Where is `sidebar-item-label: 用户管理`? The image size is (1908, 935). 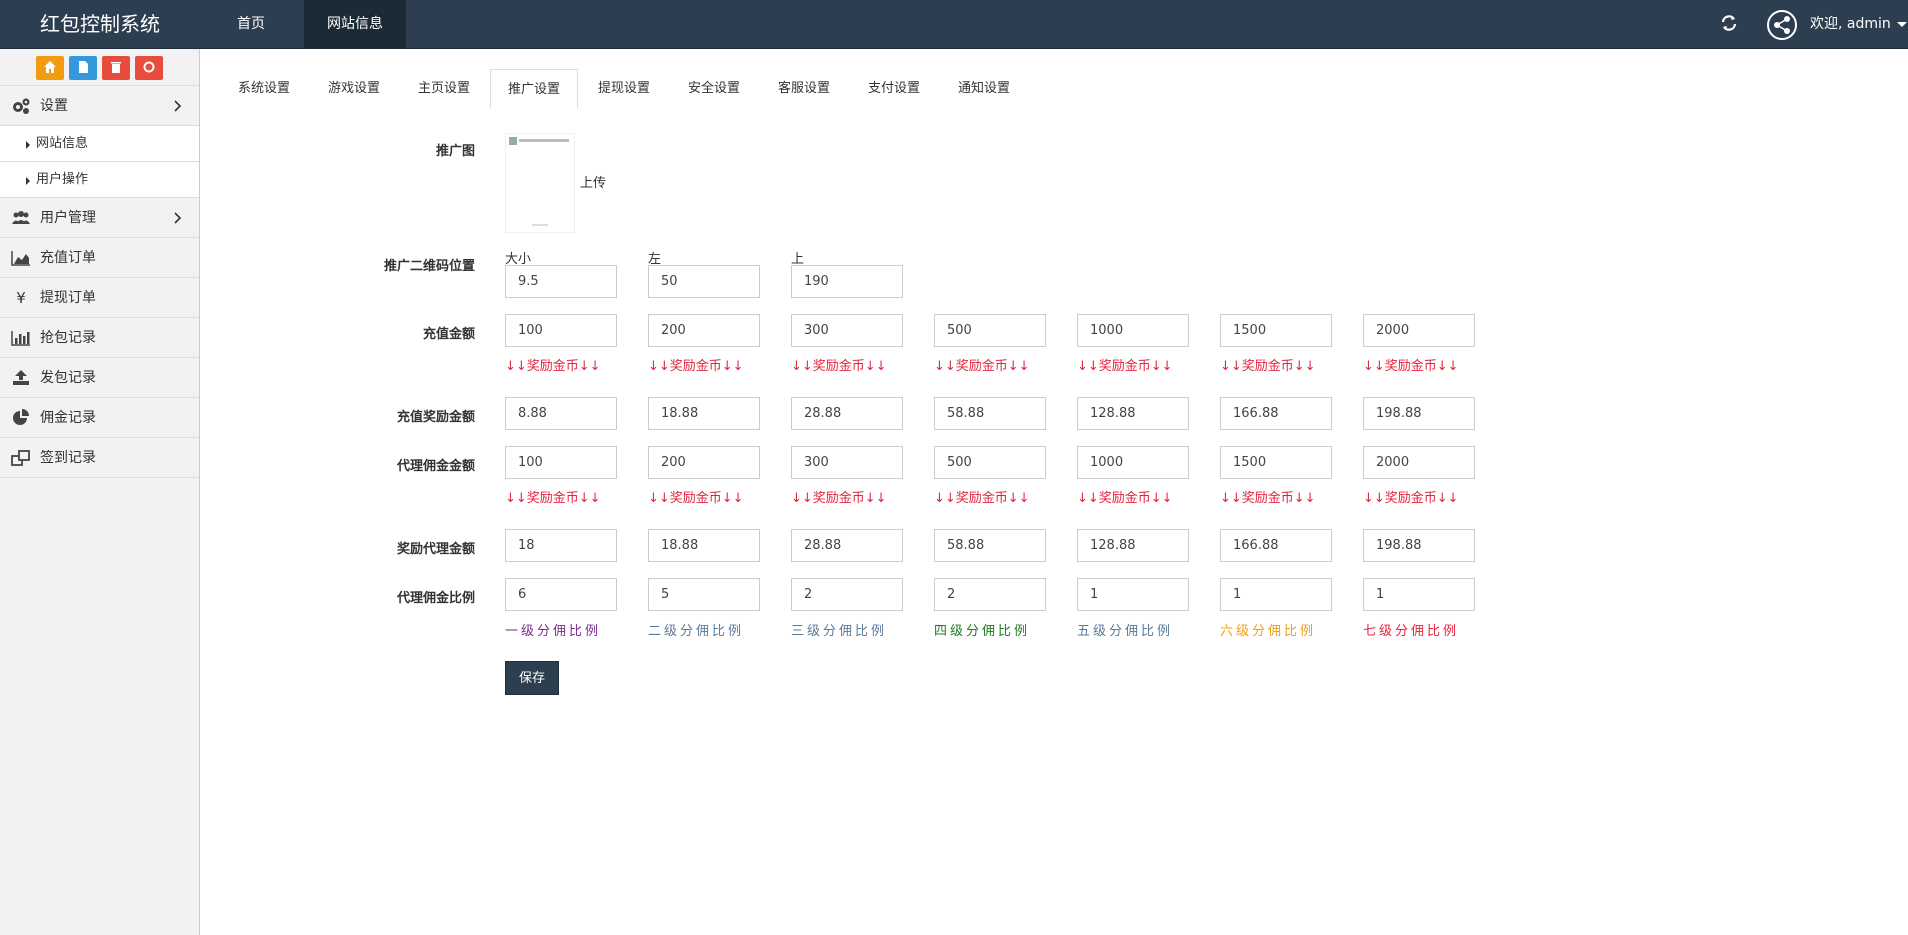 sidebar-item-label: 用户管理 is located at coordinates (68, 218).